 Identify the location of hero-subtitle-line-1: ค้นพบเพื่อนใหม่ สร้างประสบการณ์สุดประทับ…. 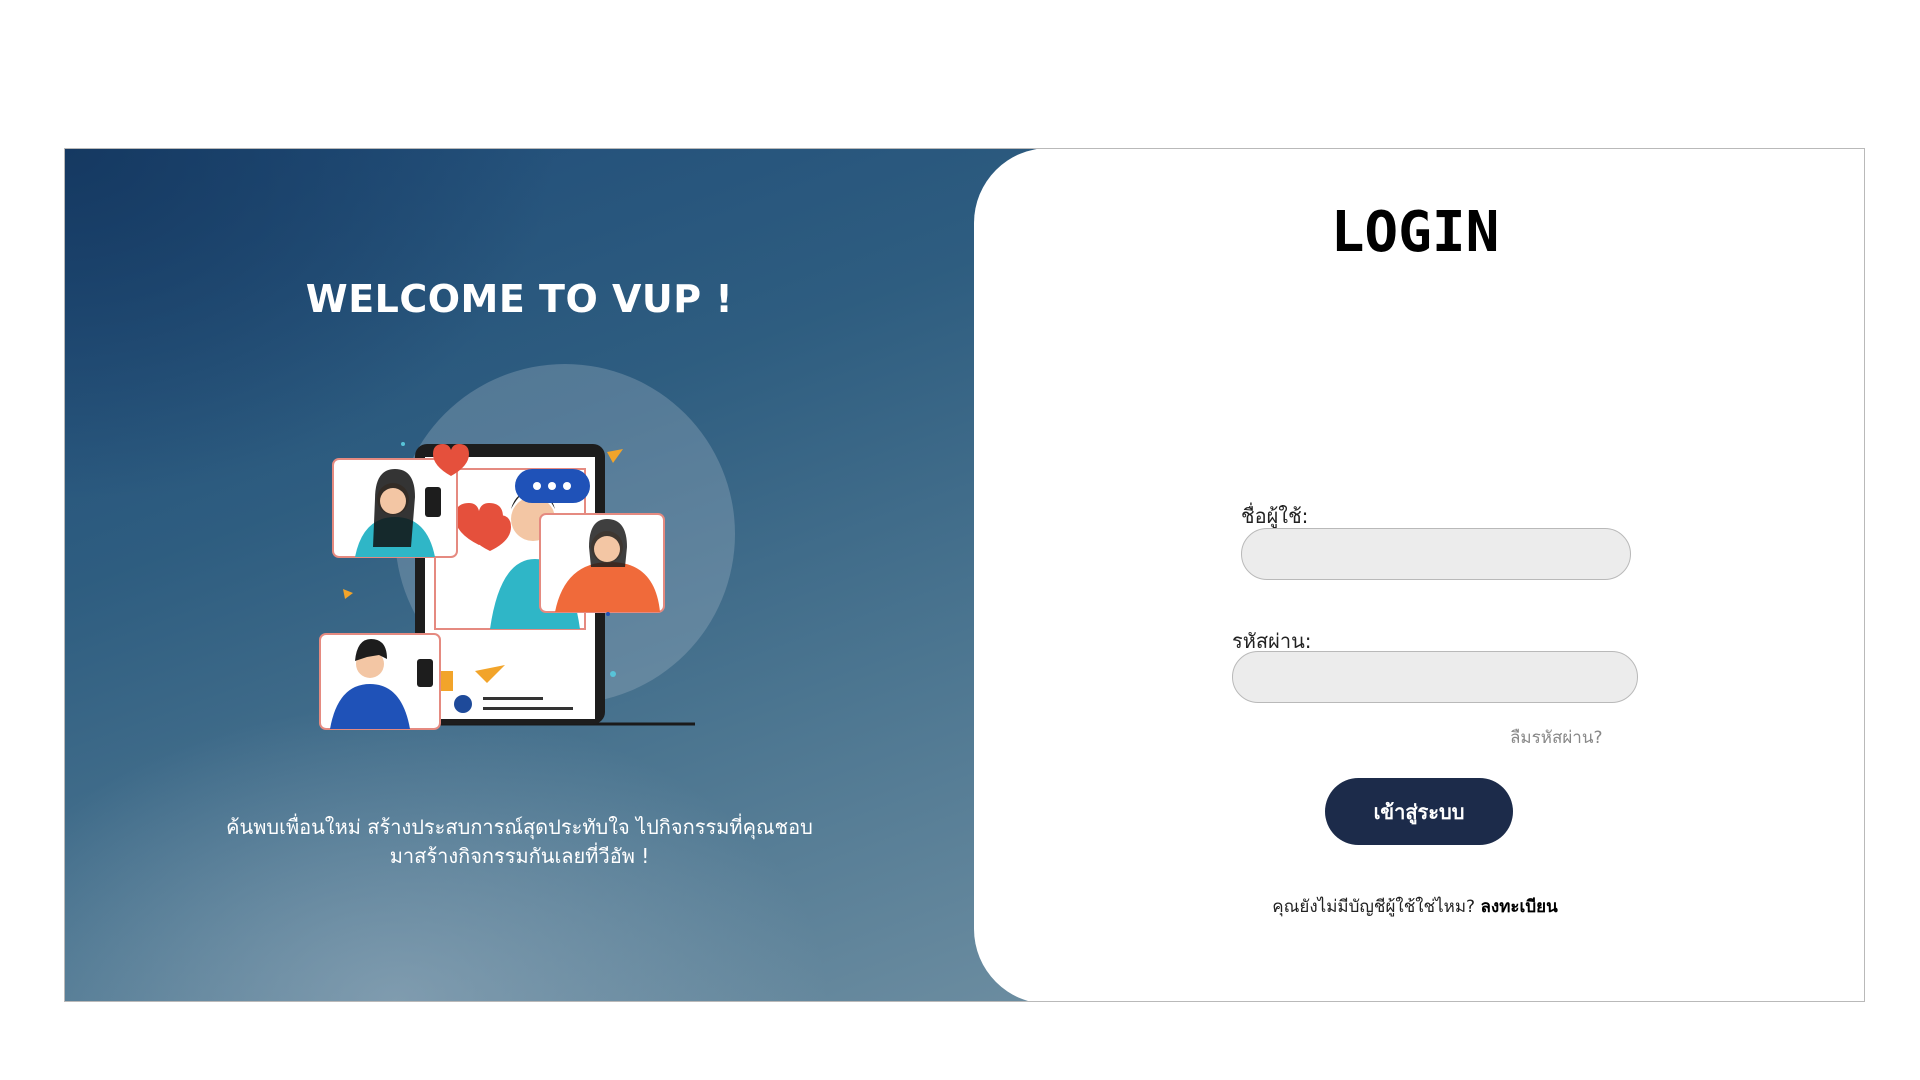
(519, 827).